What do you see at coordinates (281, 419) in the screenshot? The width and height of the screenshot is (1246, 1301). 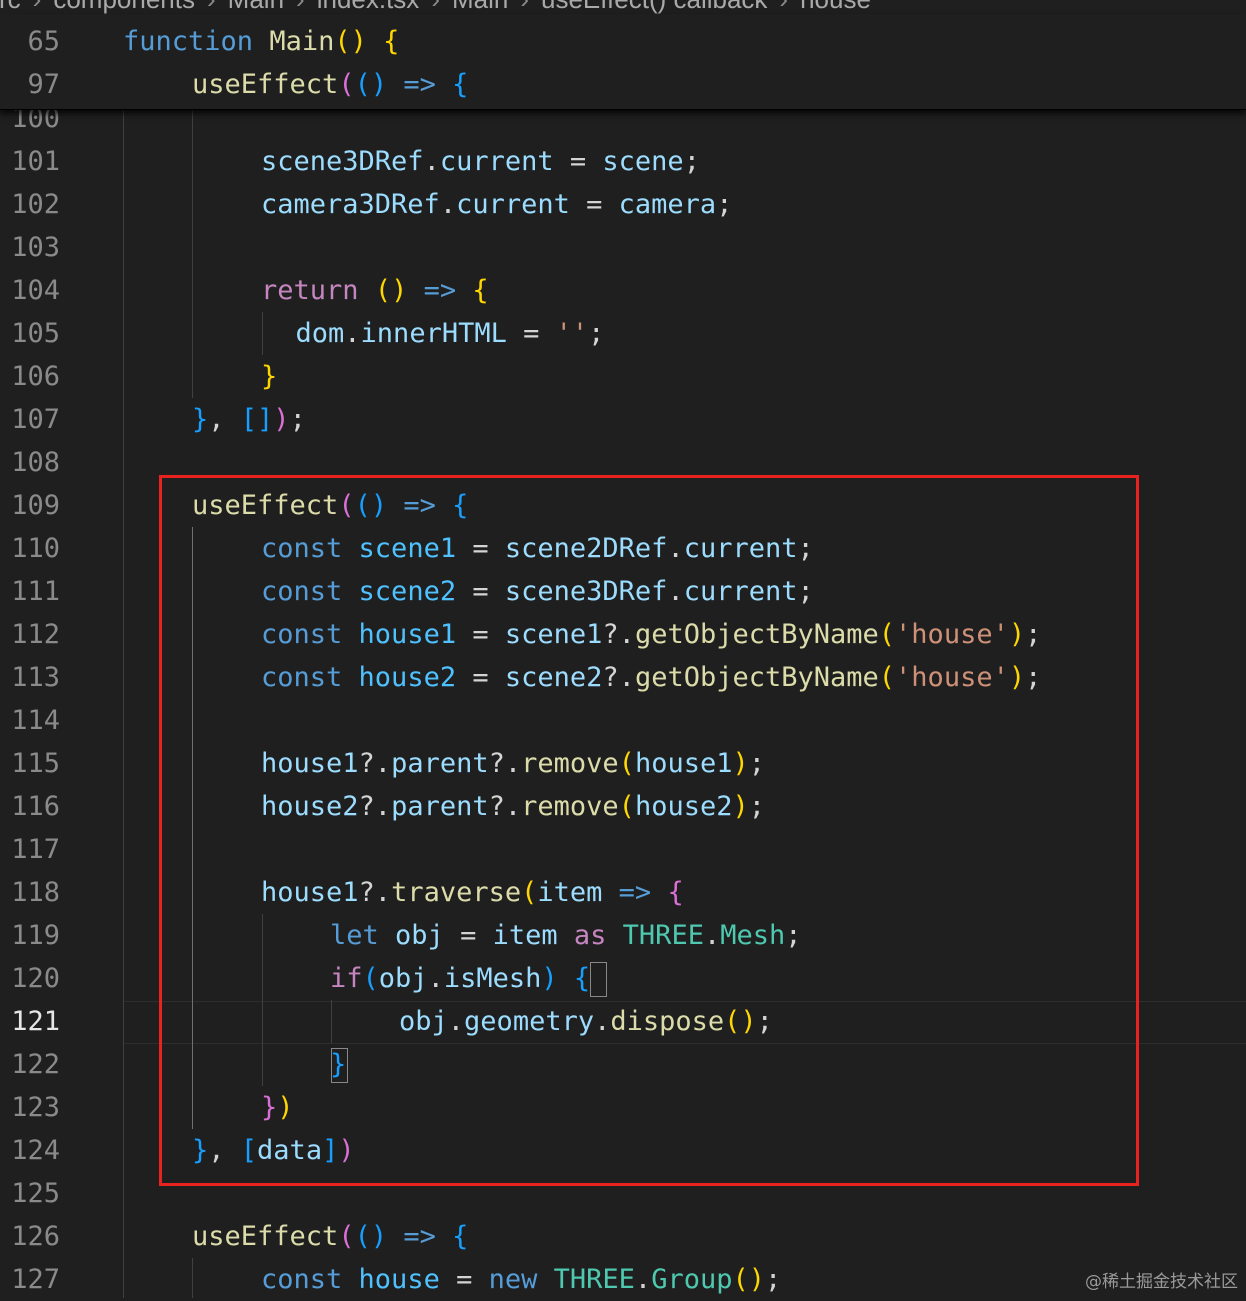 I see `code-token: )` at bounding box center [281, 419].